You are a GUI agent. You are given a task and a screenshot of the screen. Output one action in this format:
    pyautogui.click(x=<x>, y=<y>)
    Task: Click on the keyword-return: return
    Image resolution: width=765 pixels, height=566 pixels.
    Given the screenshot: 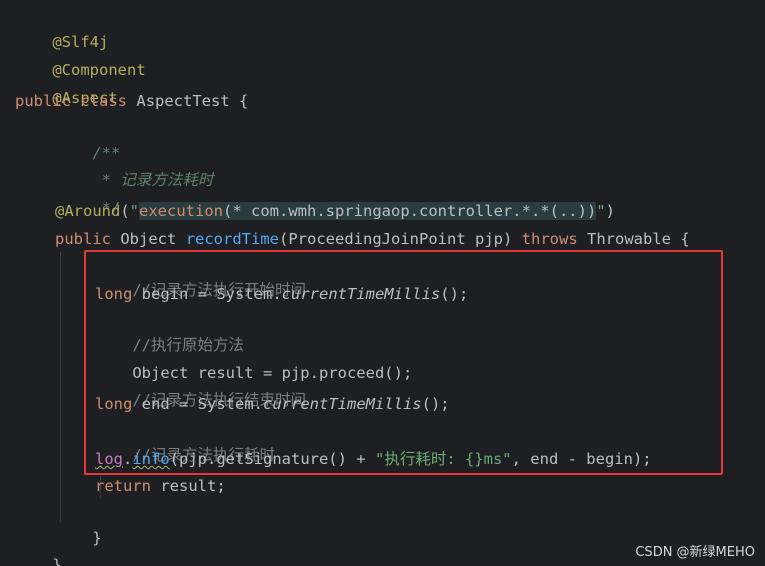 What is the action you would take?
    pyautogui.click(x=123, y=486)
    